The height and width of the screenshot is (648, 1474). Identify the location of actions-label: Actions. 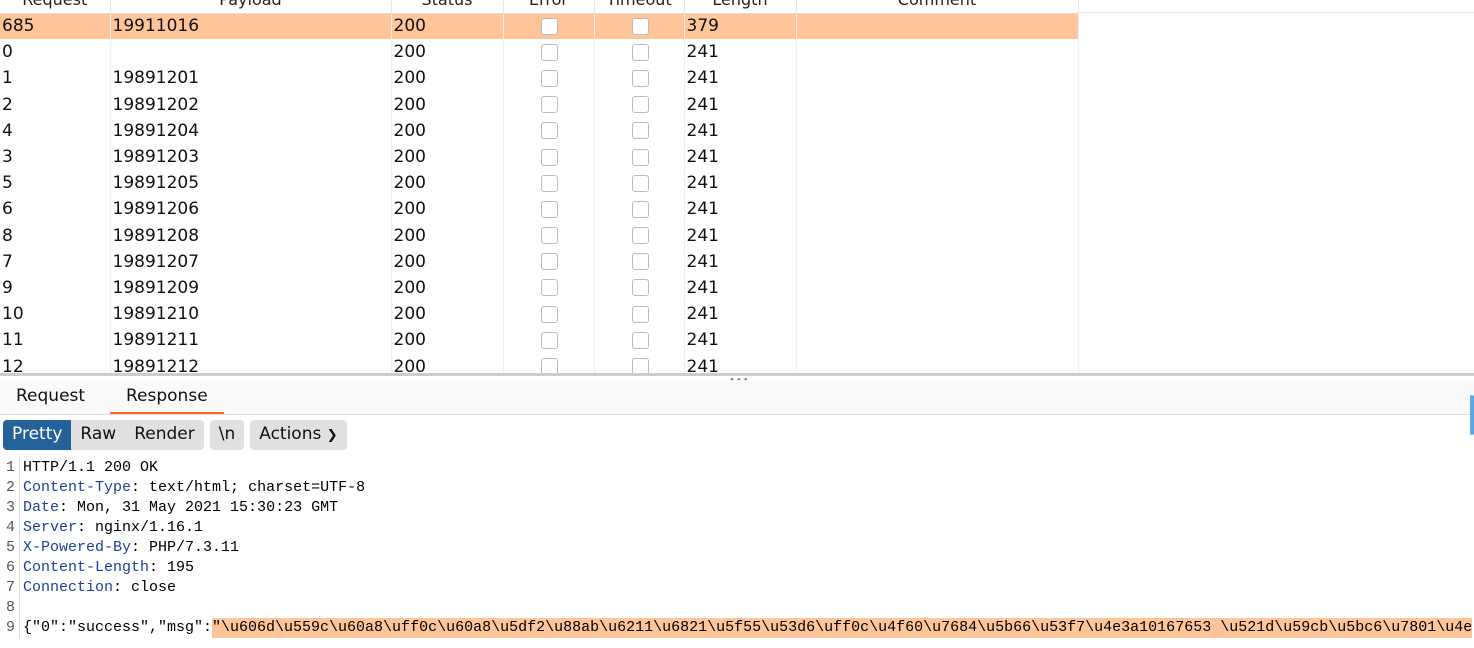
(290, 434).